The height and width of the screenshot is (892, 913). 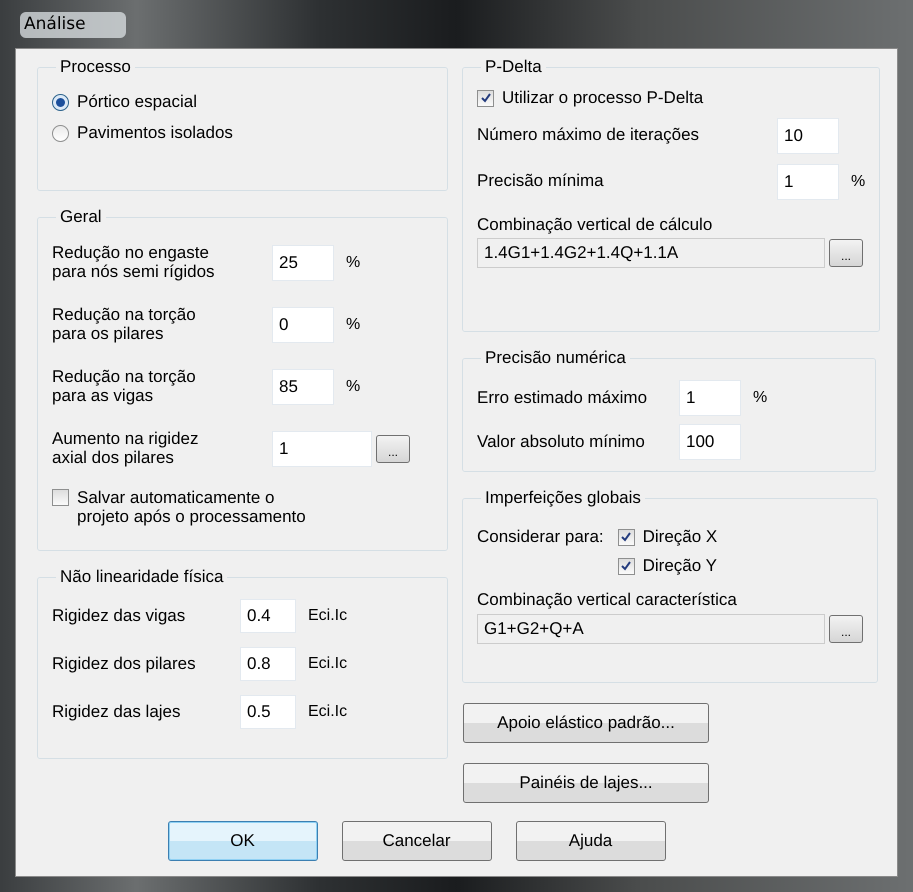 I want to click on checkbox-label: Salvar automaticamente o projeto após o processamento, so click(x=191, y=507).